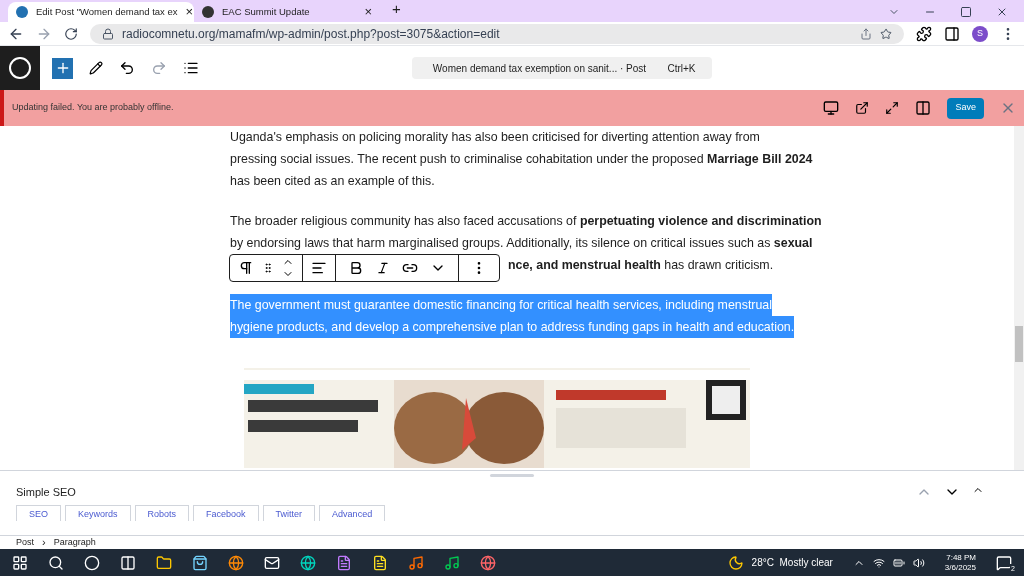 This screenshot has width=1024, height=576. What do you see at coordinates (246, 268) in the screenshot?
I see `paragraph-icon` at bounding box center [246, 268].